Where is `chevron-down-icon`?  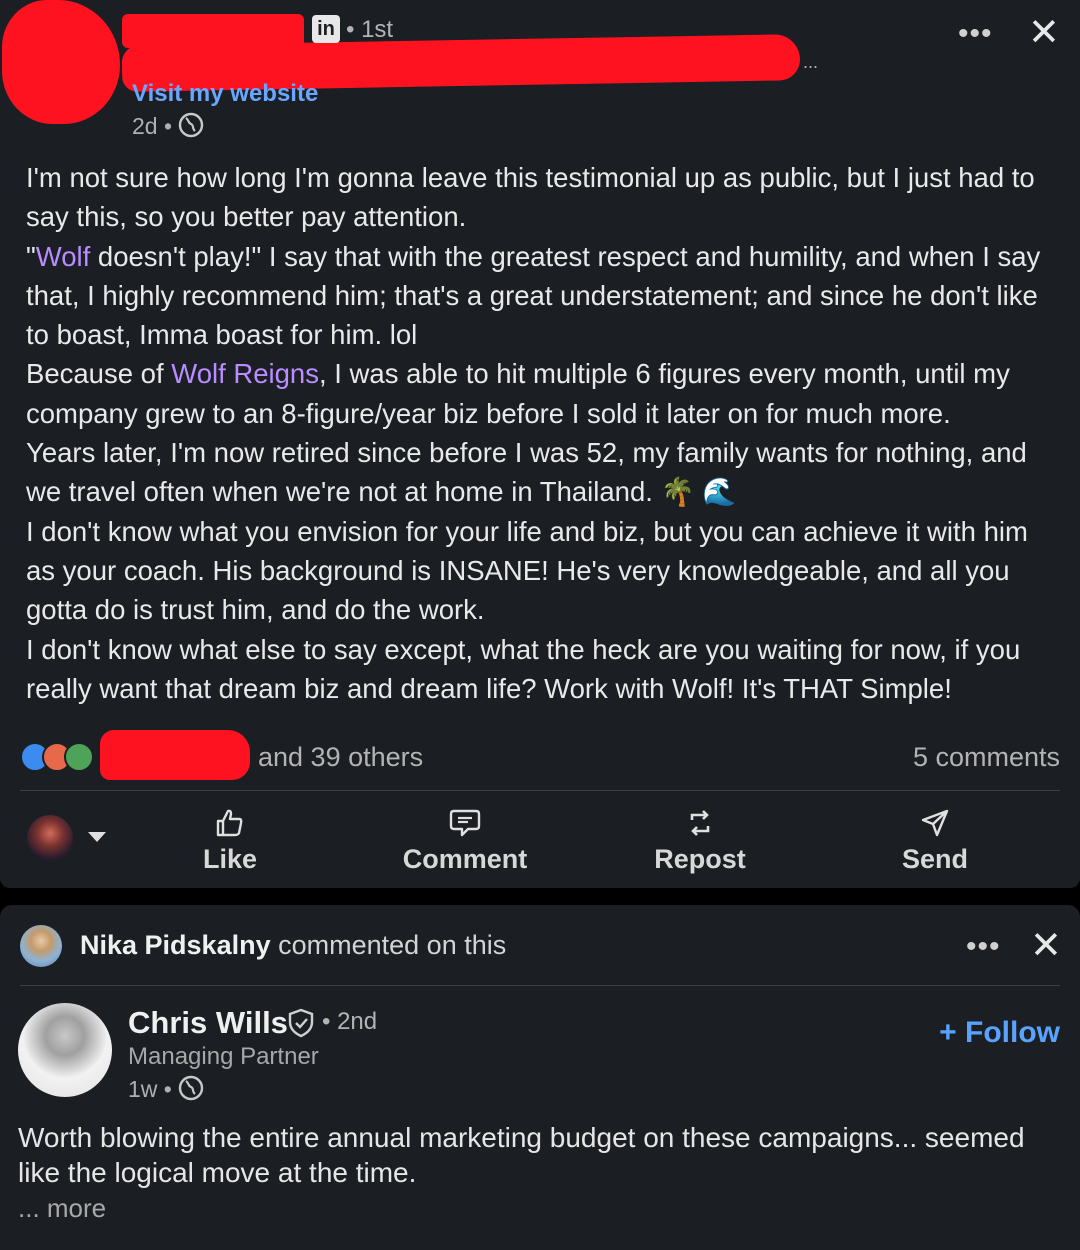
chevron-down-icon is located at coordinates (97, 837).